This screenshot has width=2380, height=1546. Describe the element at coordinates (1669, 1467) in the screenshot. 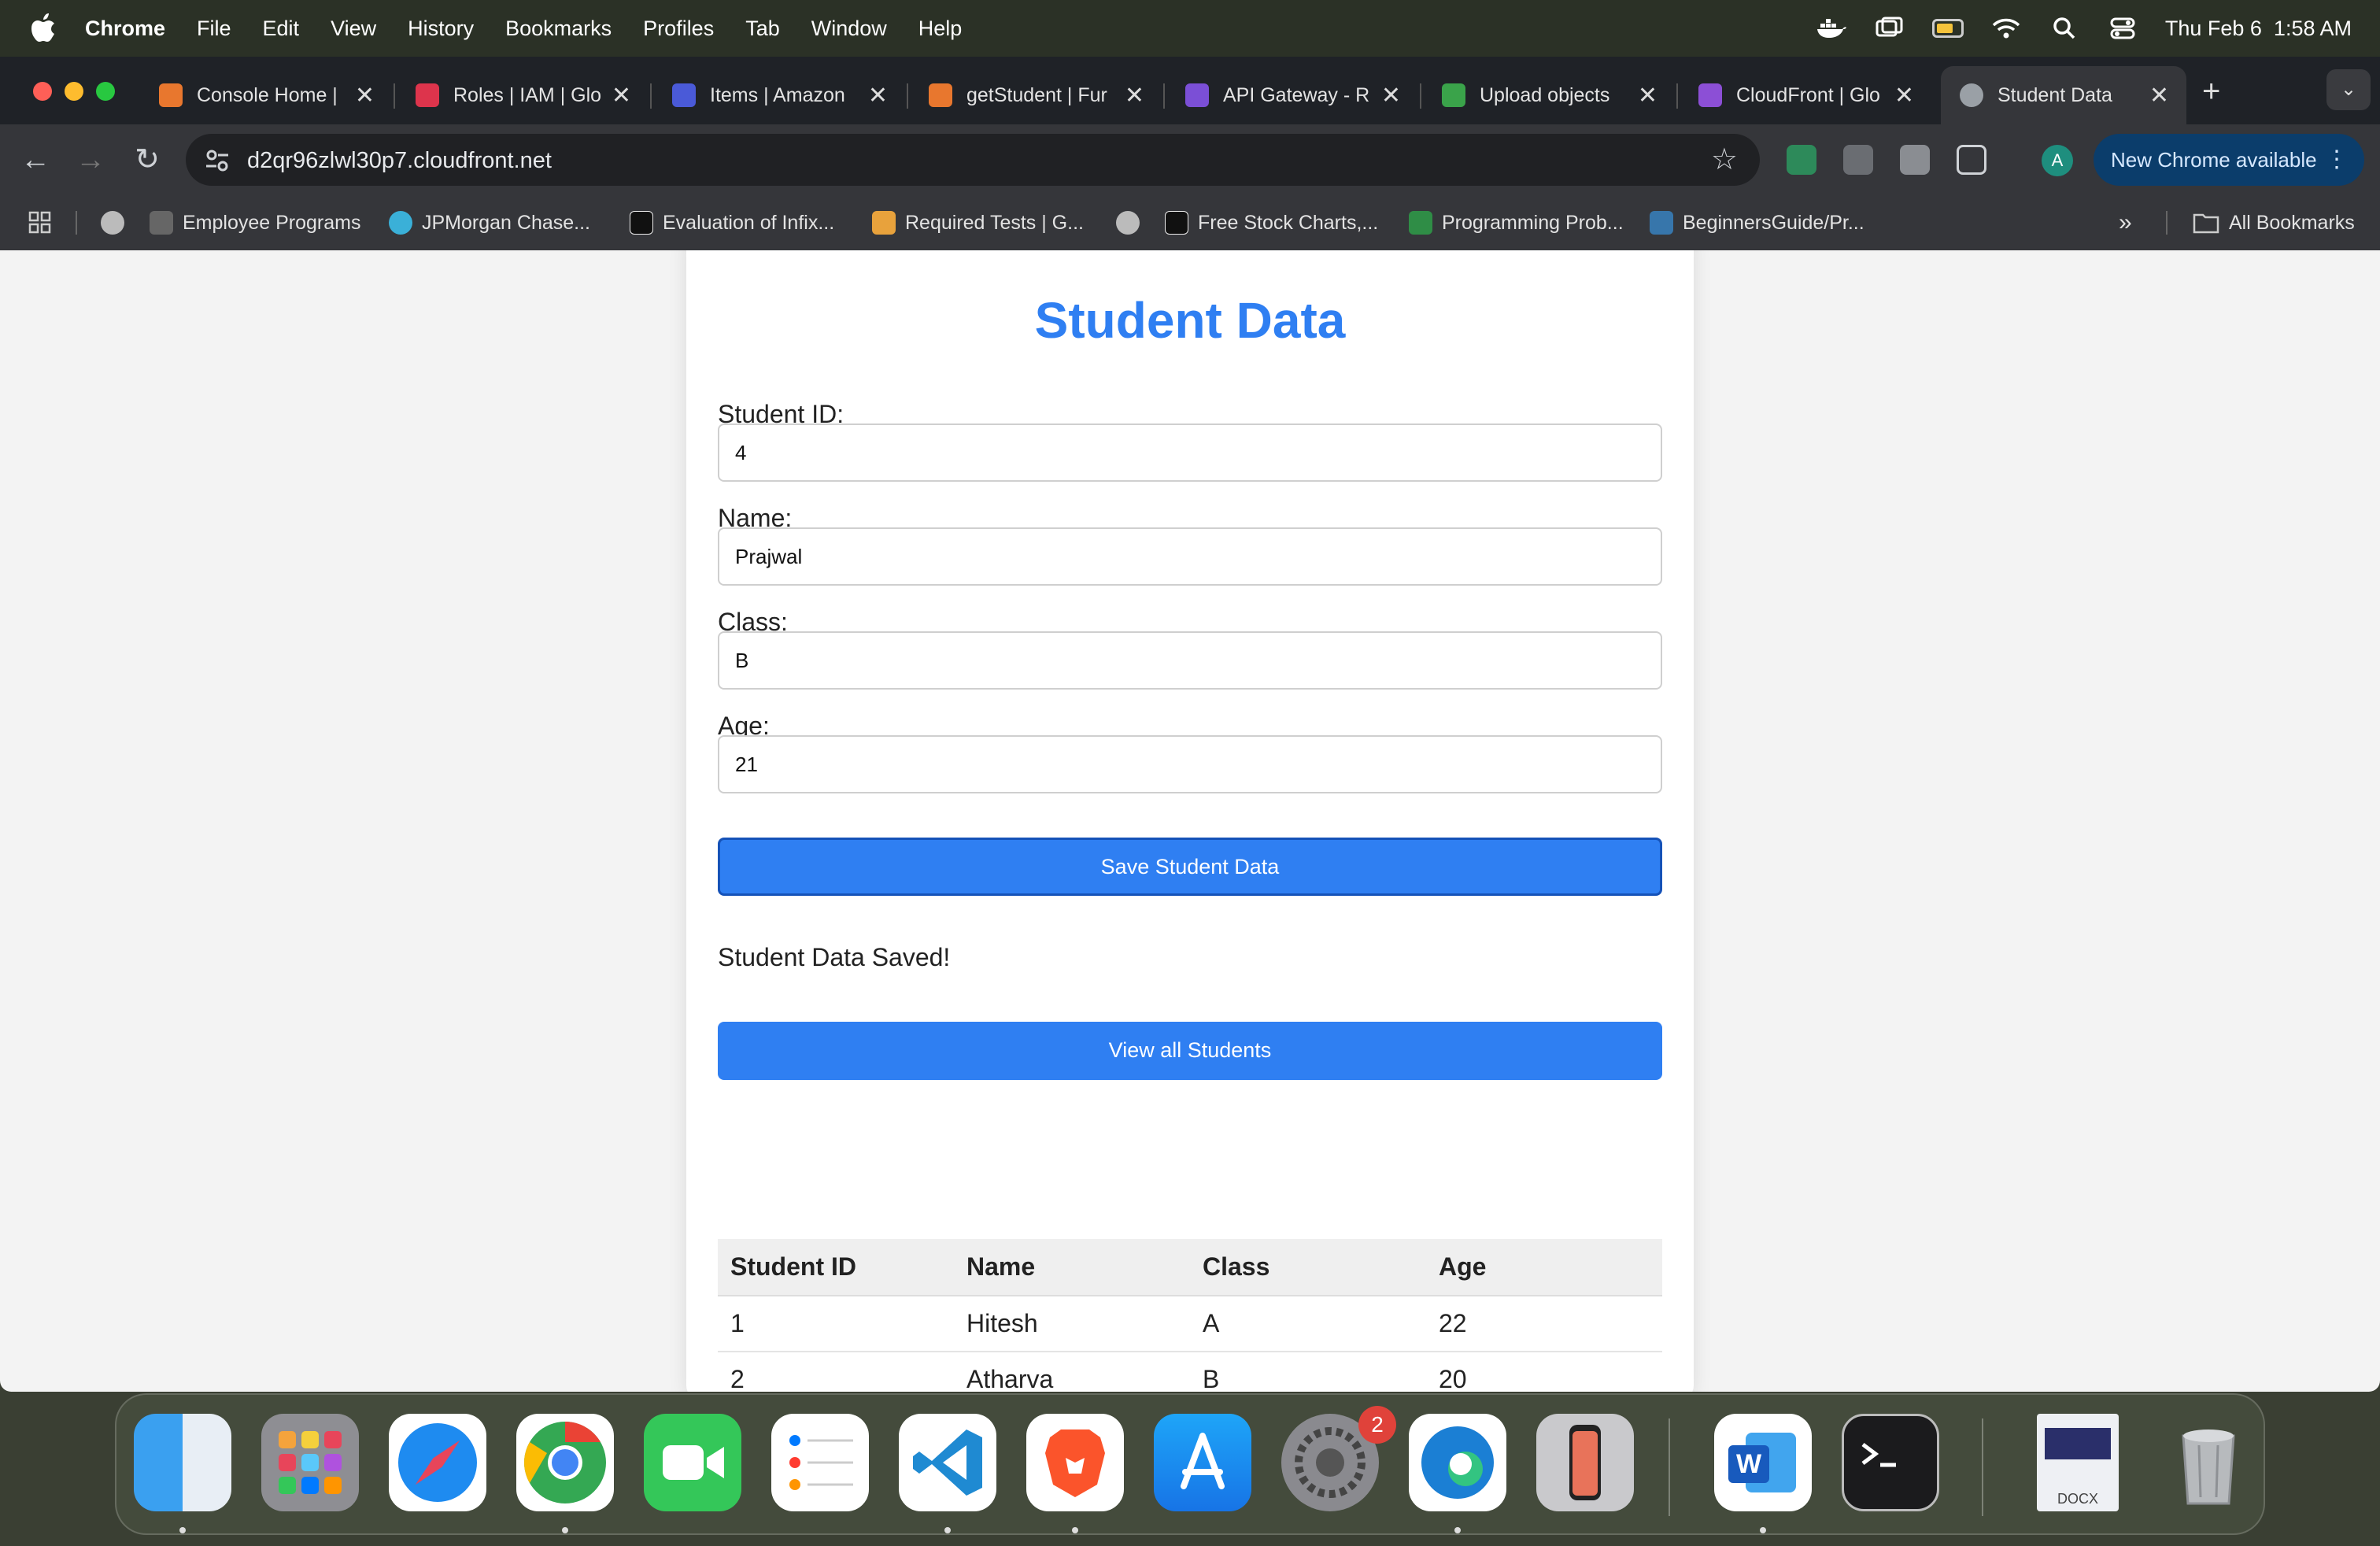

I see `dock-separator` at that location.